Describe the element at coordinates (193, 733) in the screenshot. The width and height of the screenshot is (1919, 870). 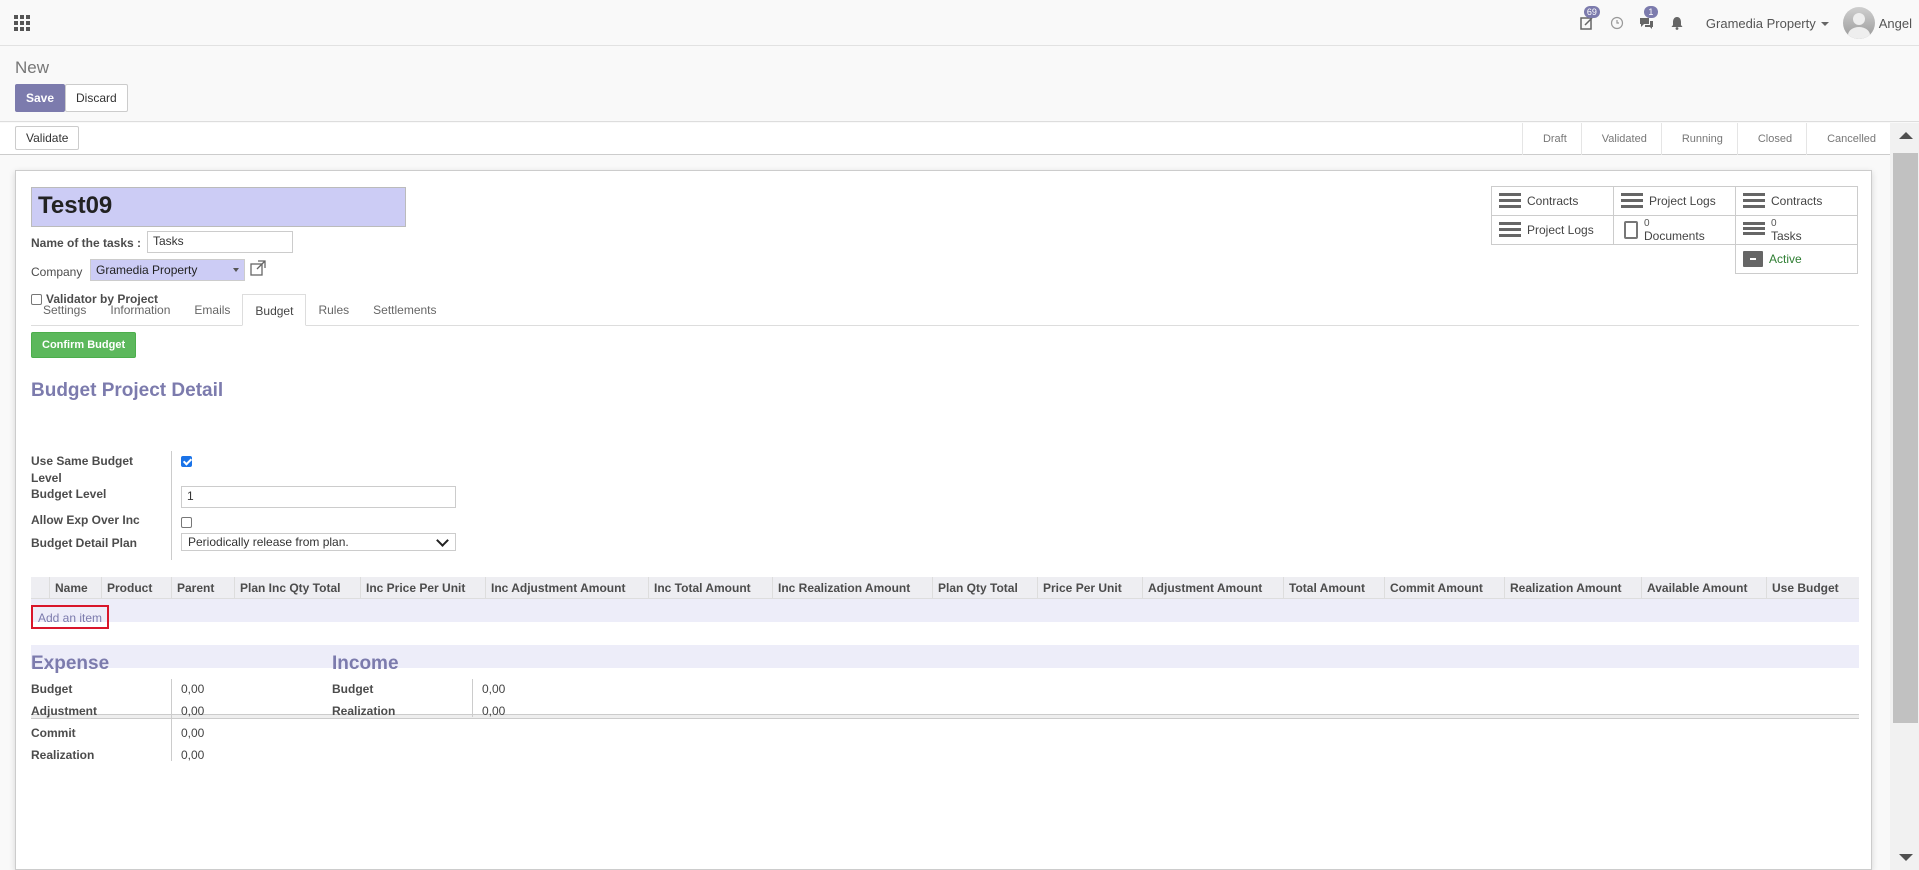
I see `expense-commit-value: 0,00` at that location.